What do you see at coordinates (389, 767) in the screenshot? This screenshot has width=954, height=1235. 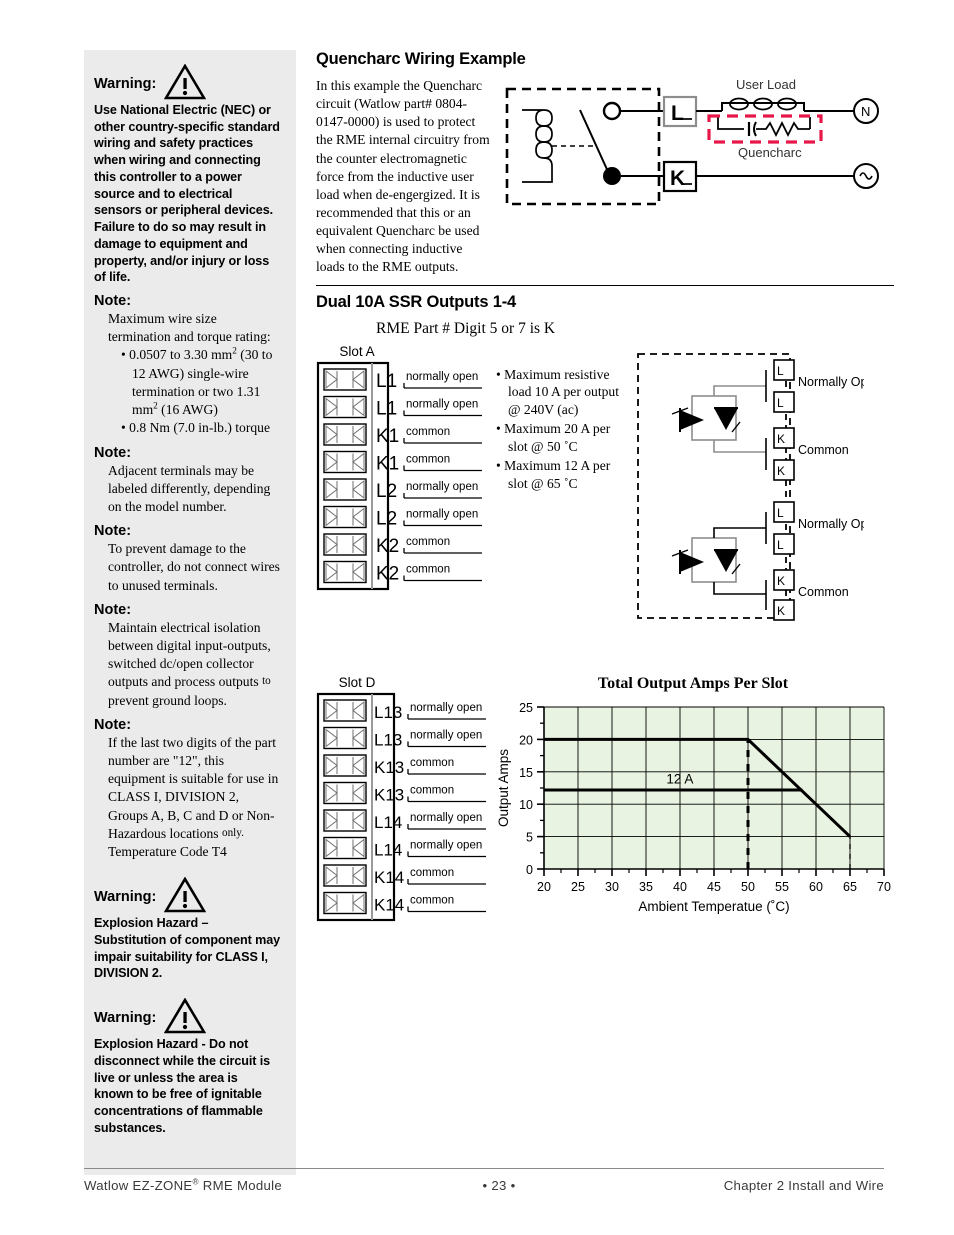 I see `terminal-name: K13` at bounding box center [389, 767].